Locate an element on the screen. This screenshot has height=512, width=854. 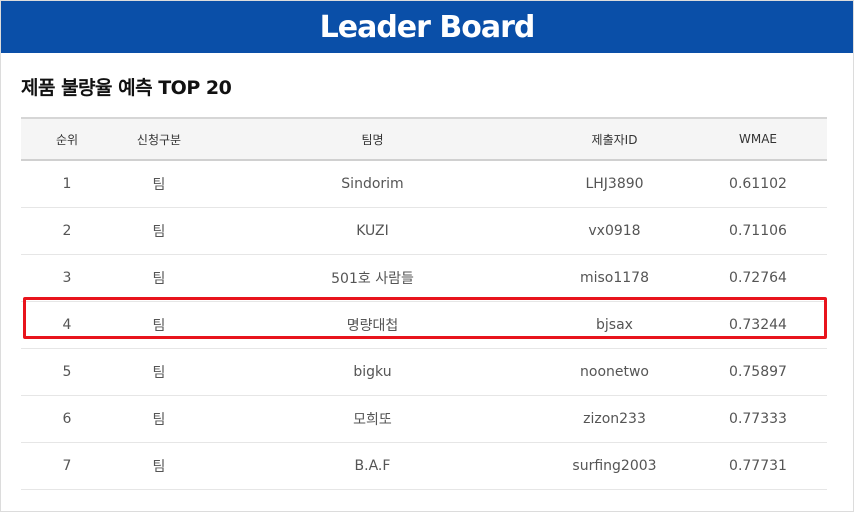
cell-submitter-id: noonetwo is located at coordinates (614, 372).